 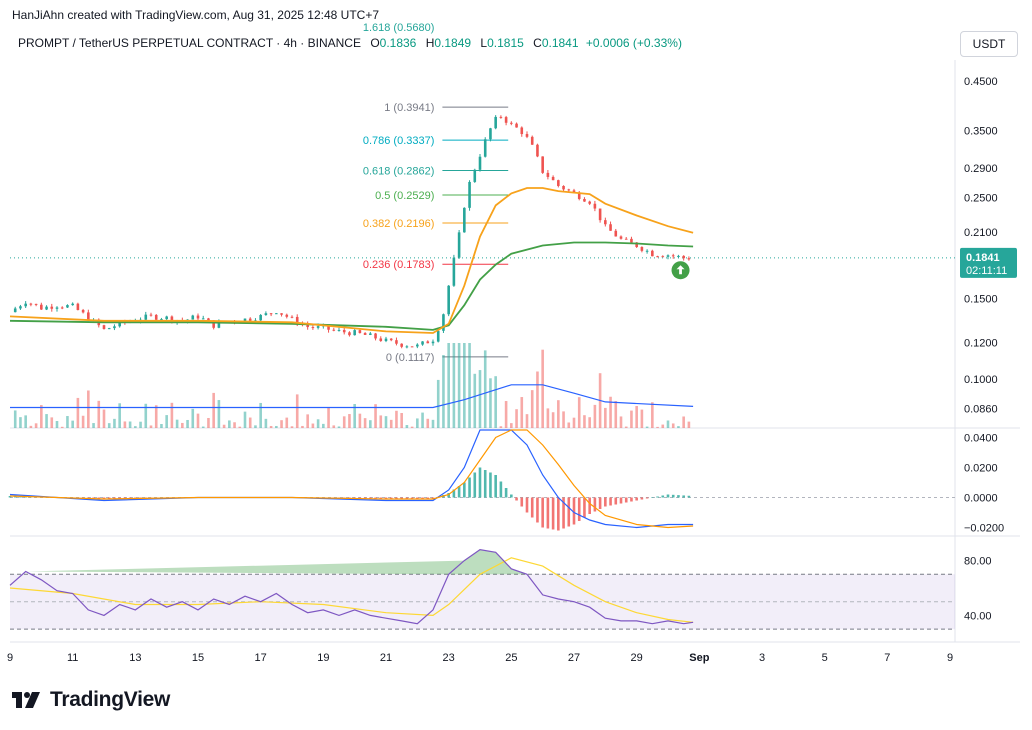 What do you see at coordinates (410, 358) in the screenshot?
I see `fib-level-label: 0 (0.1117)` at bounding box center [410, 358].